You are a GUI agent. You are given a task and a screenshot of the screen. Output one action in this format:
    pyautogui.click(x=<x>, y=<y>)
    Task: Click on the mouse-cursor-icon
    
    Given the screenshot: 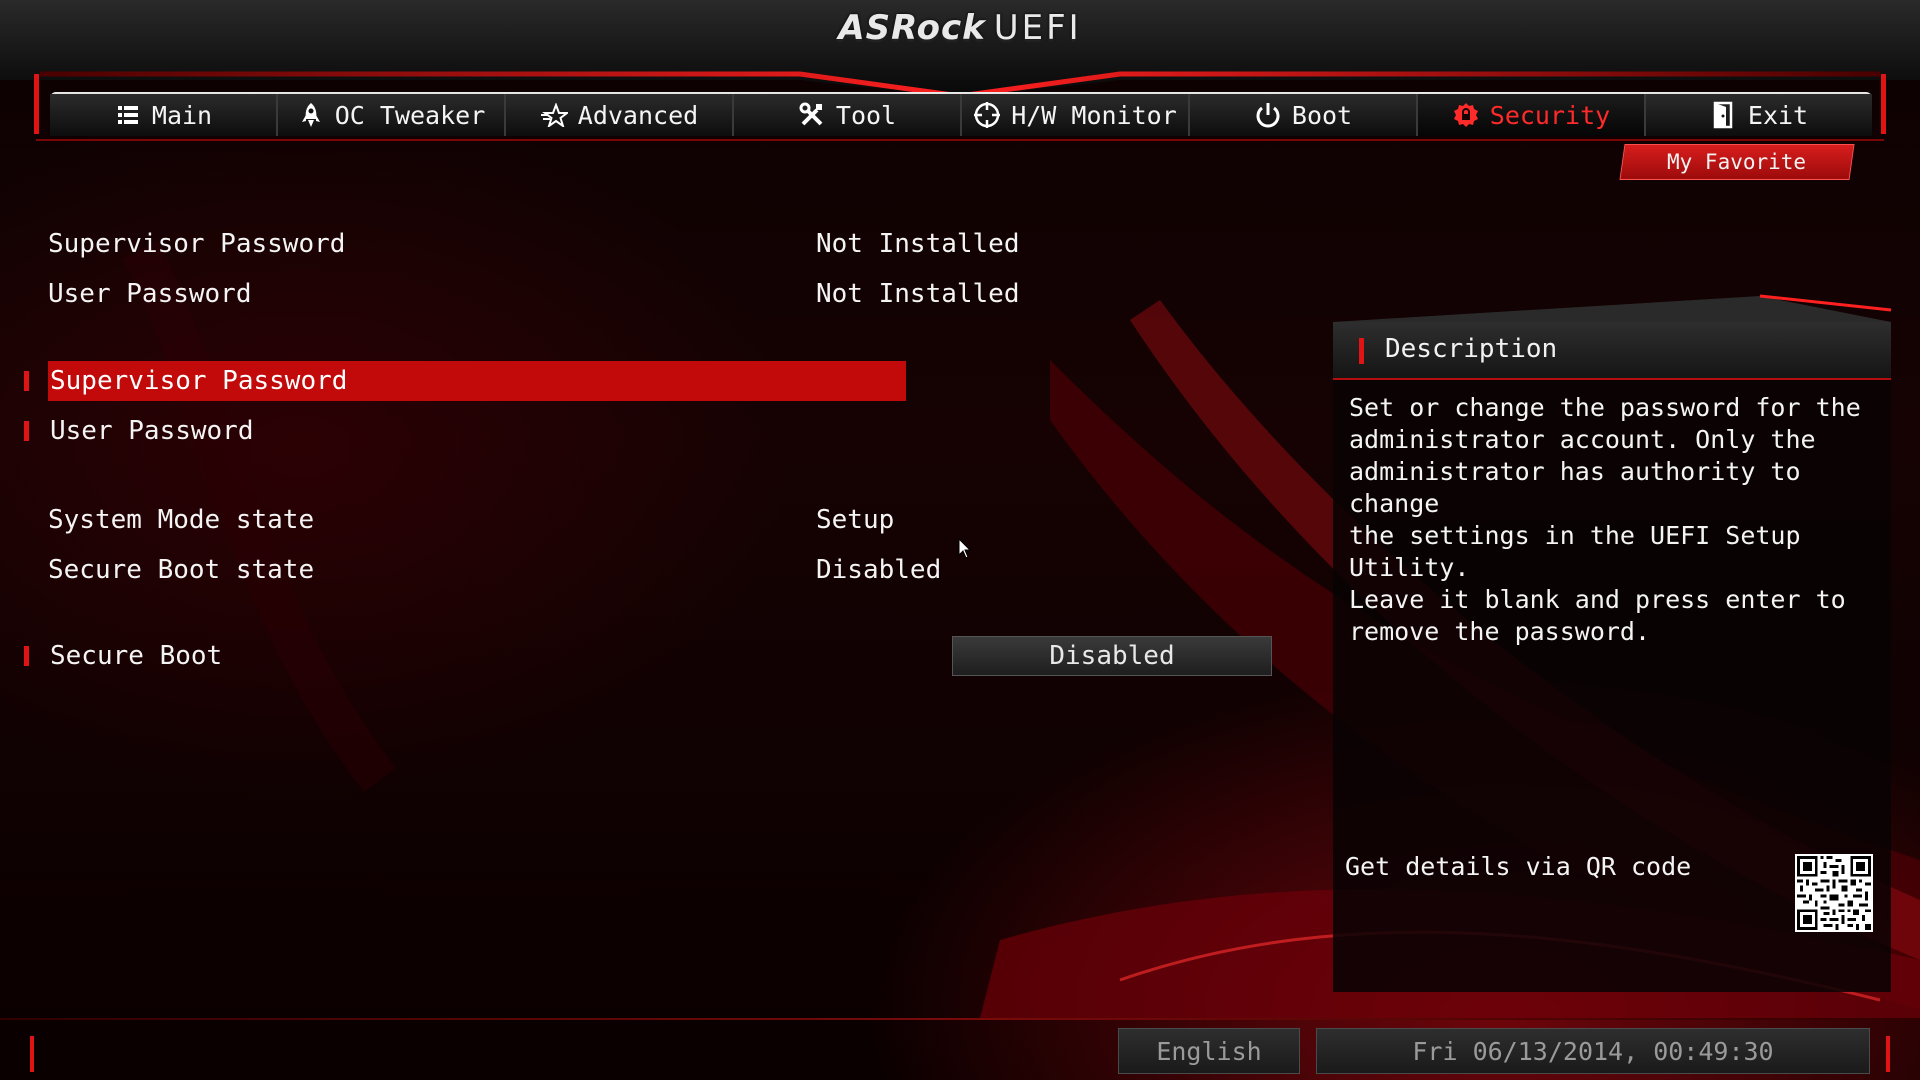 What is the action you would take?
    pyautogui.click(x=965, y=548)
    